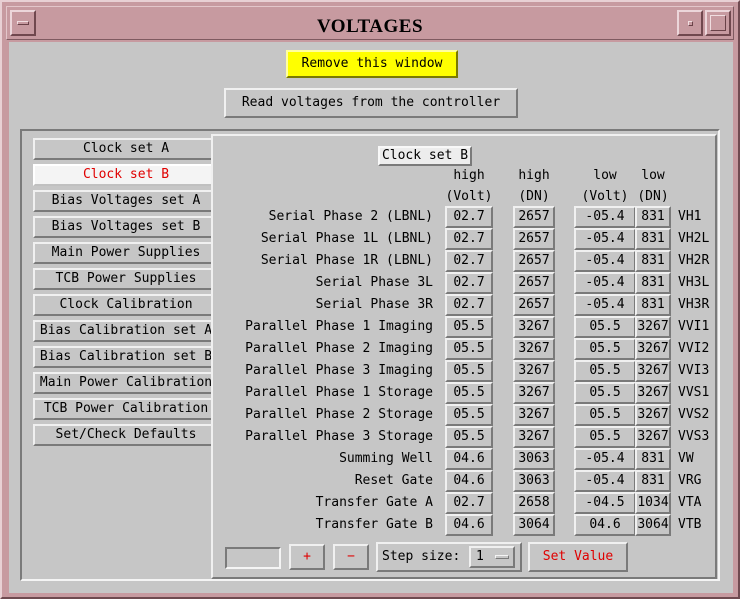  What do you see at coordinates (653, 525) in the screenshot?
I see `low-dn-field: 3064` at bounding box center [653, 525].